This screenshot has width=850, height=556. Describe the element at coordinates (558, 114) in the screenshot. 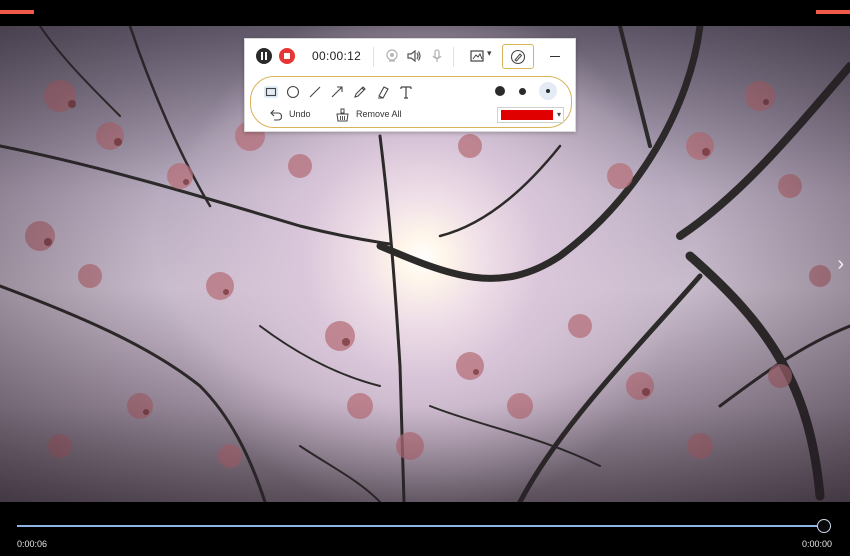

I see `color-dropdown-icon: ▾` at that location.